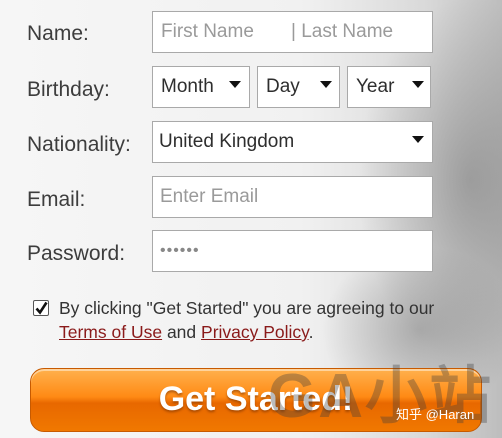  I want to click on day-select: Day, so click(298, 87).